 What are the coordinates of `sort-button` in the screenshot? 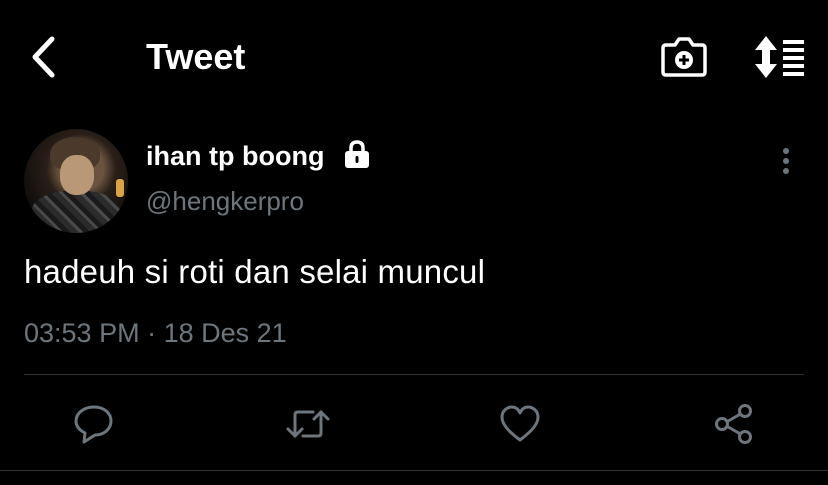 It's located at (780, 57).